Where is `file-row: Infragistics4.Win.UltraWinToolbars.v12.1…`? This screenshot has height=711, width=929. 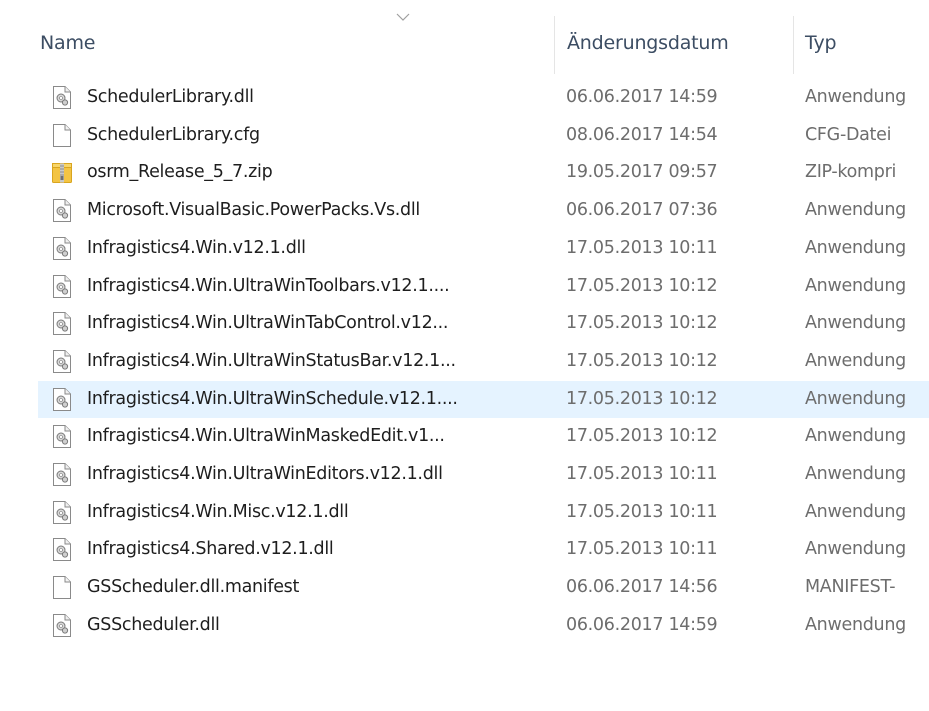
file-row: Infragistics4.Win.UltraWinToolbars.v12.1… is located at coordinates (483, 286).